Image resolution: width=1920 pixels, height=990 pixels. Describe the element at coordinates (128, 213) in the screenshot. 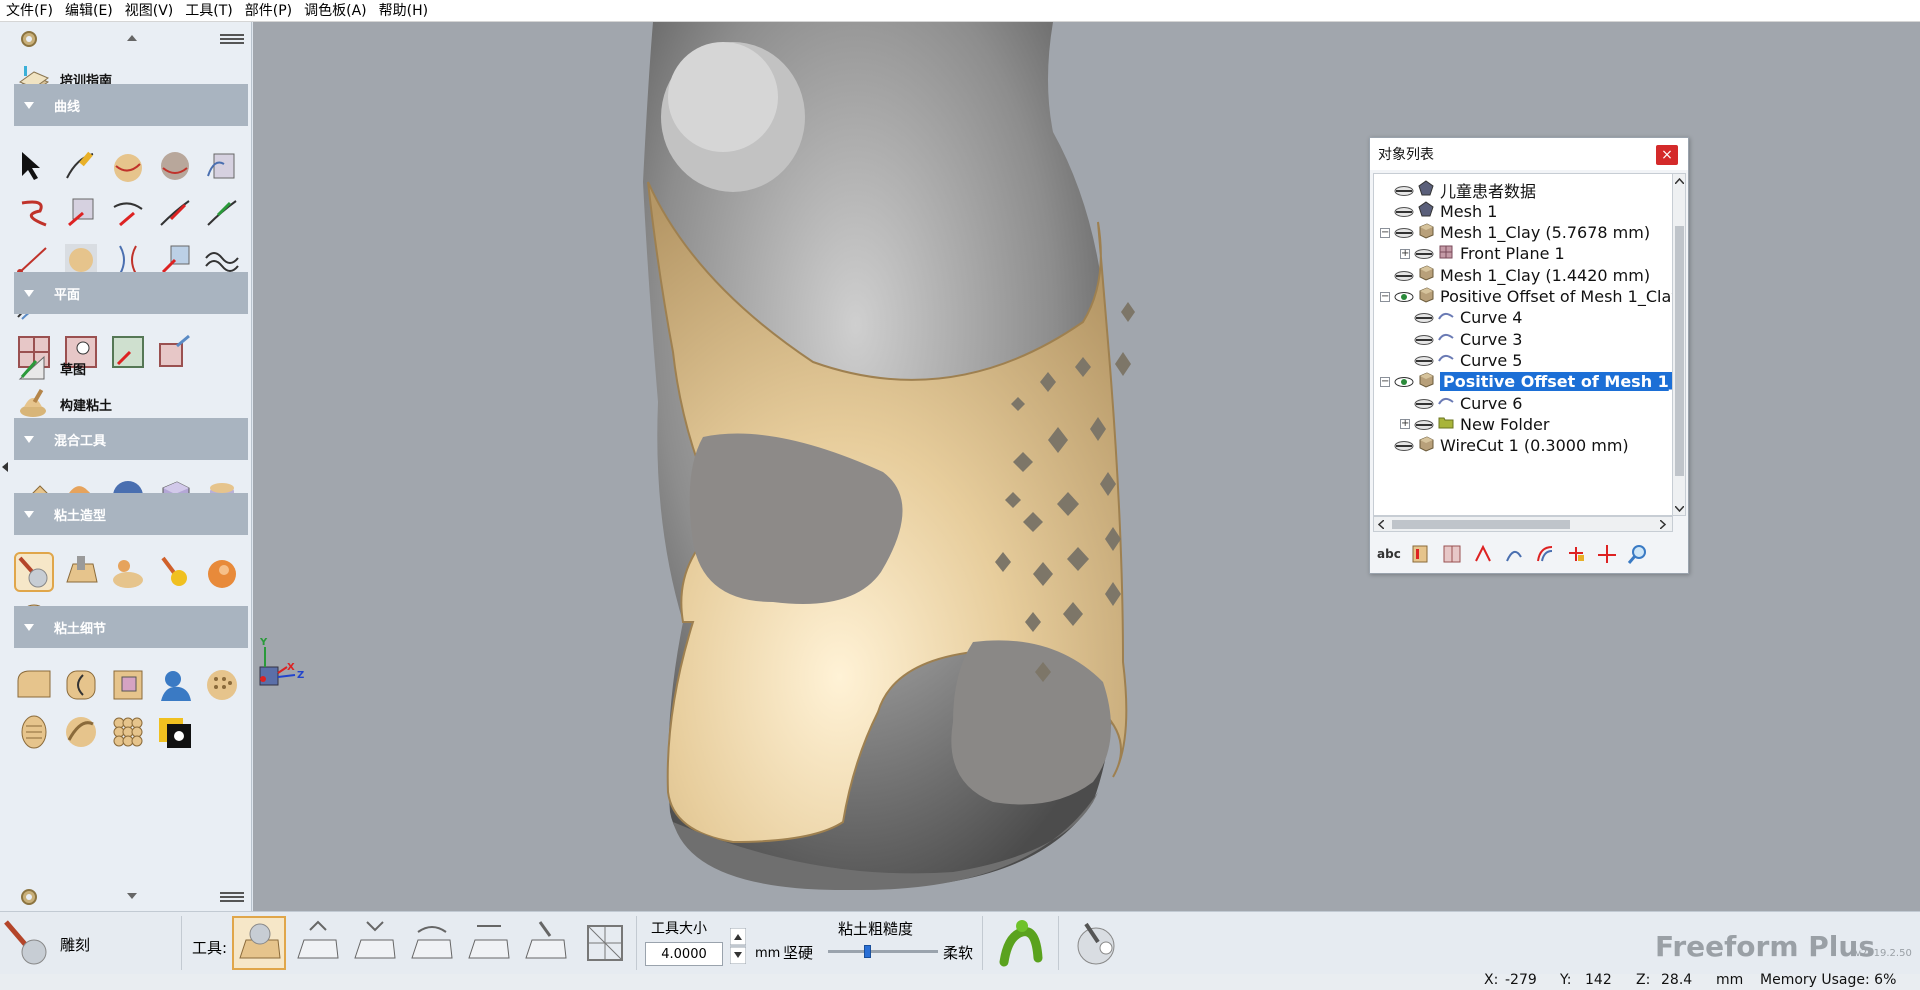

I see `curve-snap-tool-icon` at that location.